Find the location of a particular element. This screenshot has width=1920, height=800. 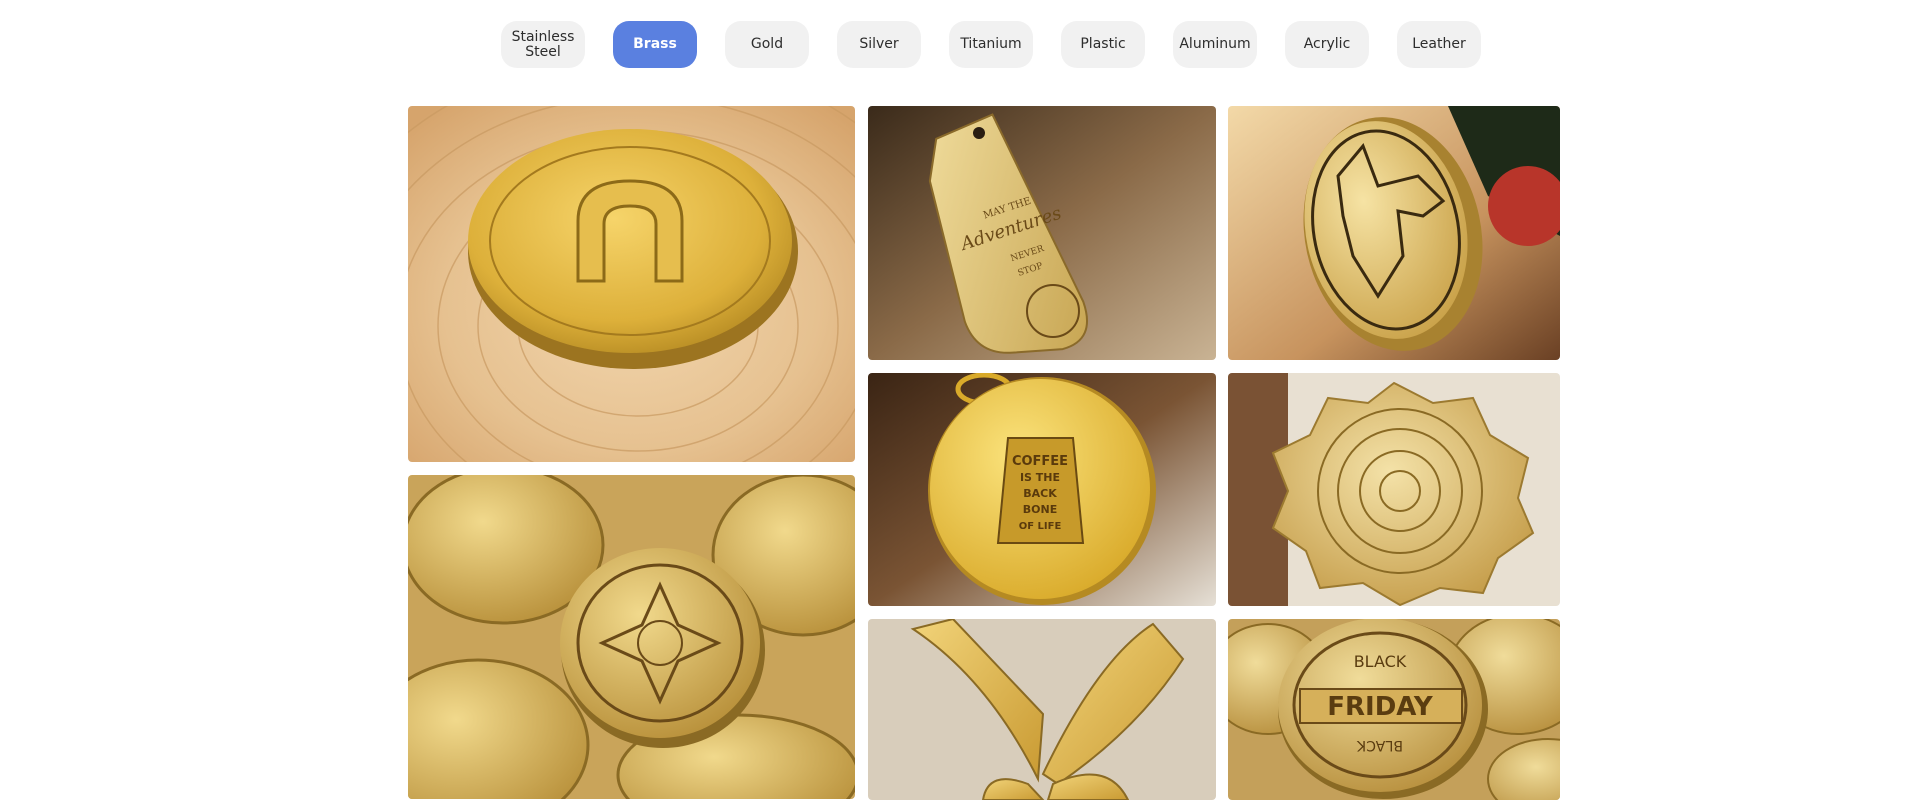

coin-pile-photo is located at coordinates (631, 637).